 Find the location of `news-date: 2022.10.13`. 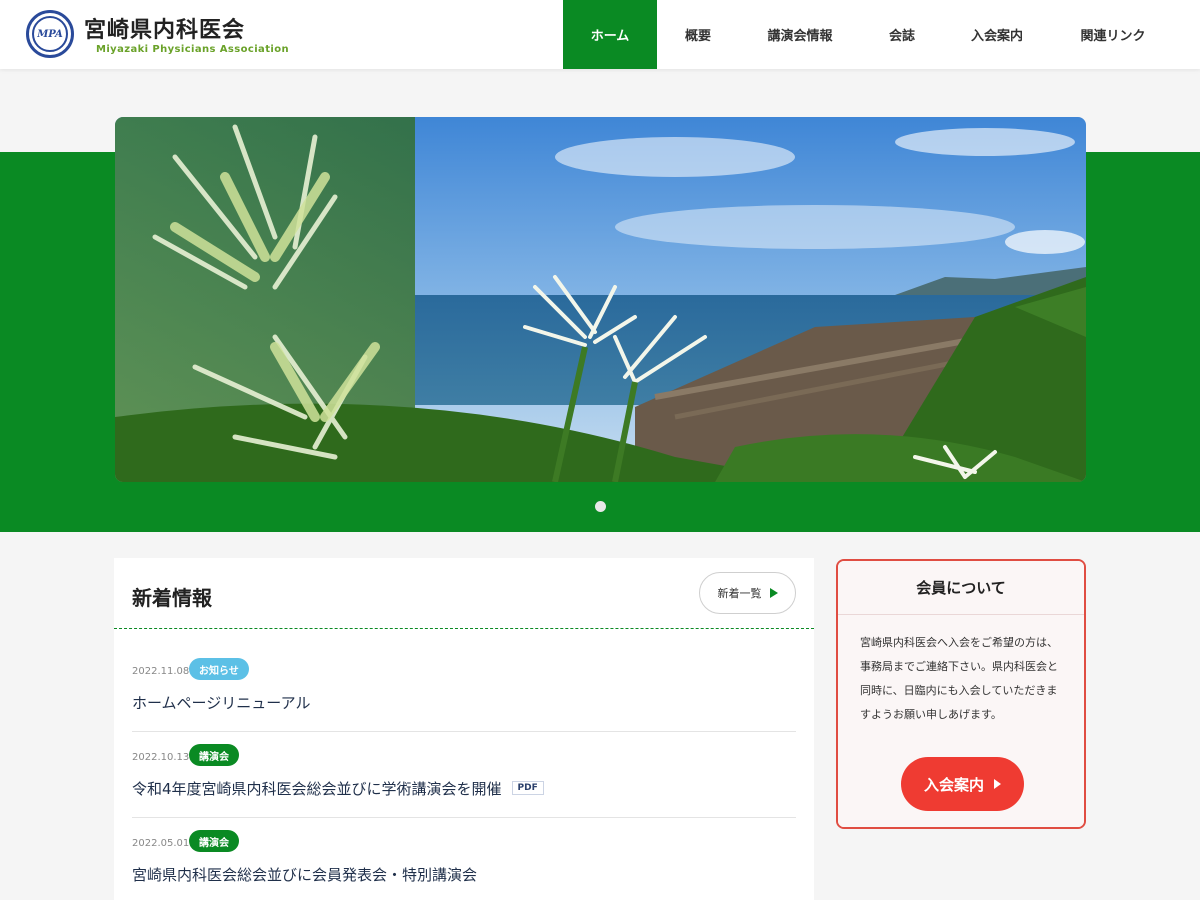

news-date: 2022.10.13 is located at coordinates (161, 757).